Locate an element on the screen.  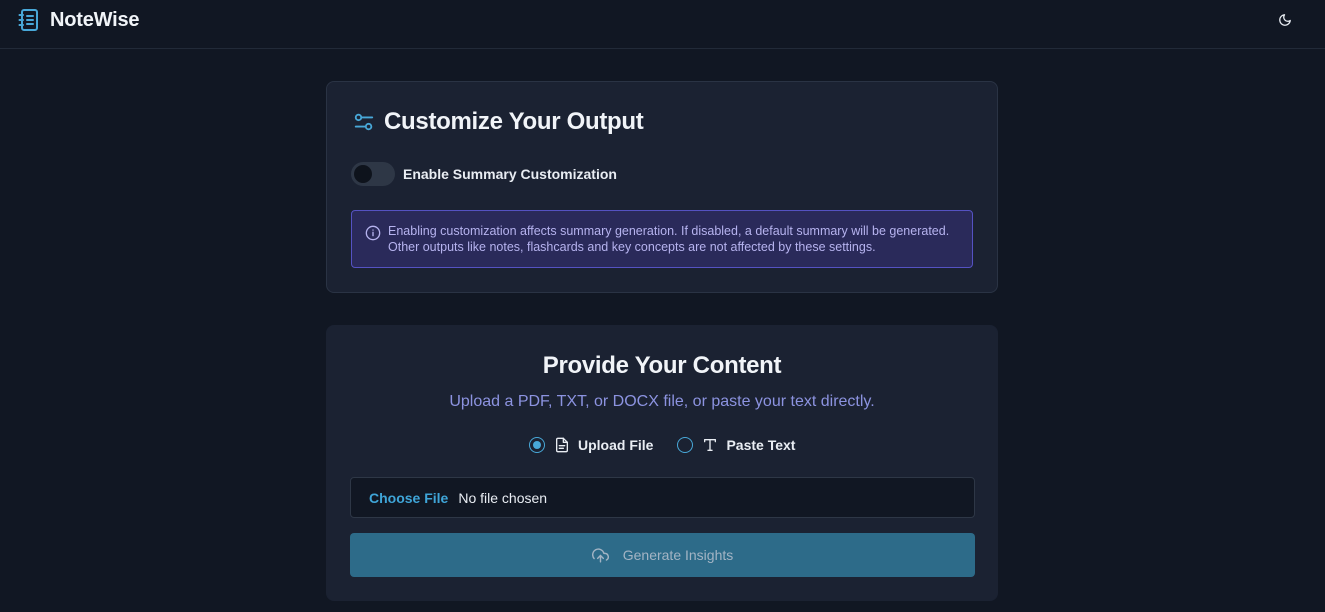
text-icon is located at coordinates (710, 445).